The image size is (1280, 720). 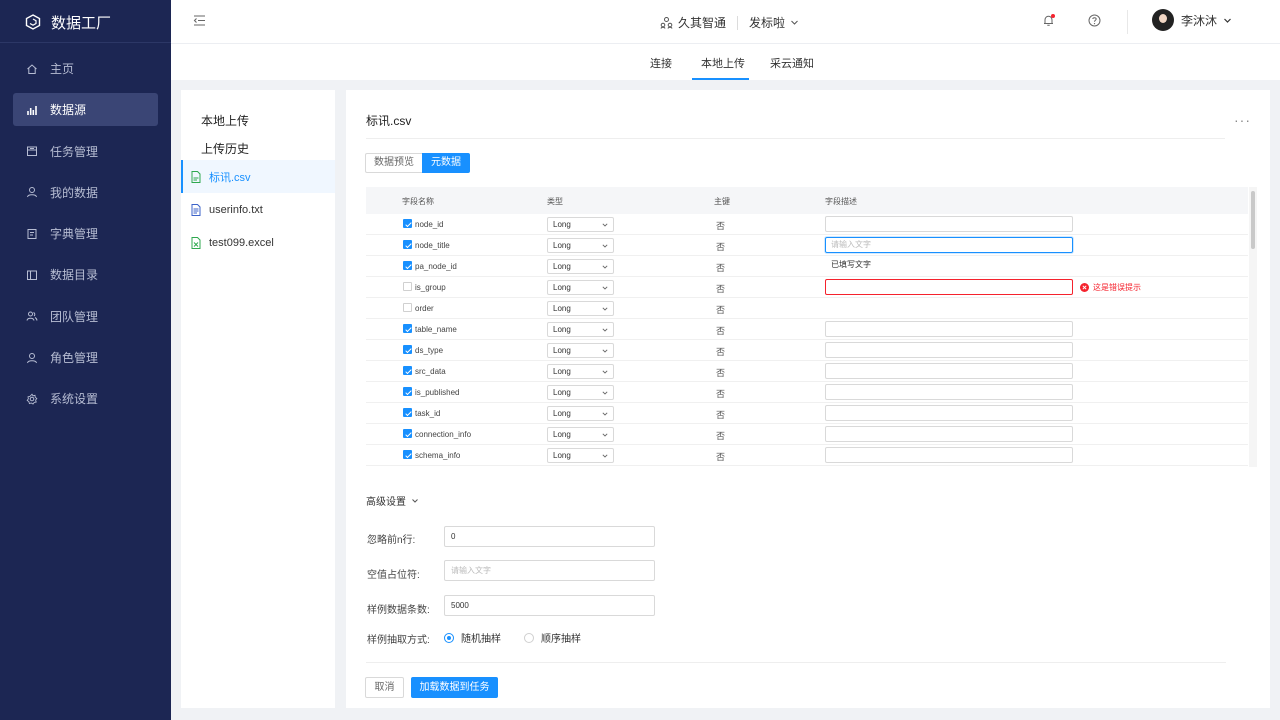 What do you see at coordinates (429, 224) in the screenshot?
I see `field-name: node_id` at bounding box center [429, 224].